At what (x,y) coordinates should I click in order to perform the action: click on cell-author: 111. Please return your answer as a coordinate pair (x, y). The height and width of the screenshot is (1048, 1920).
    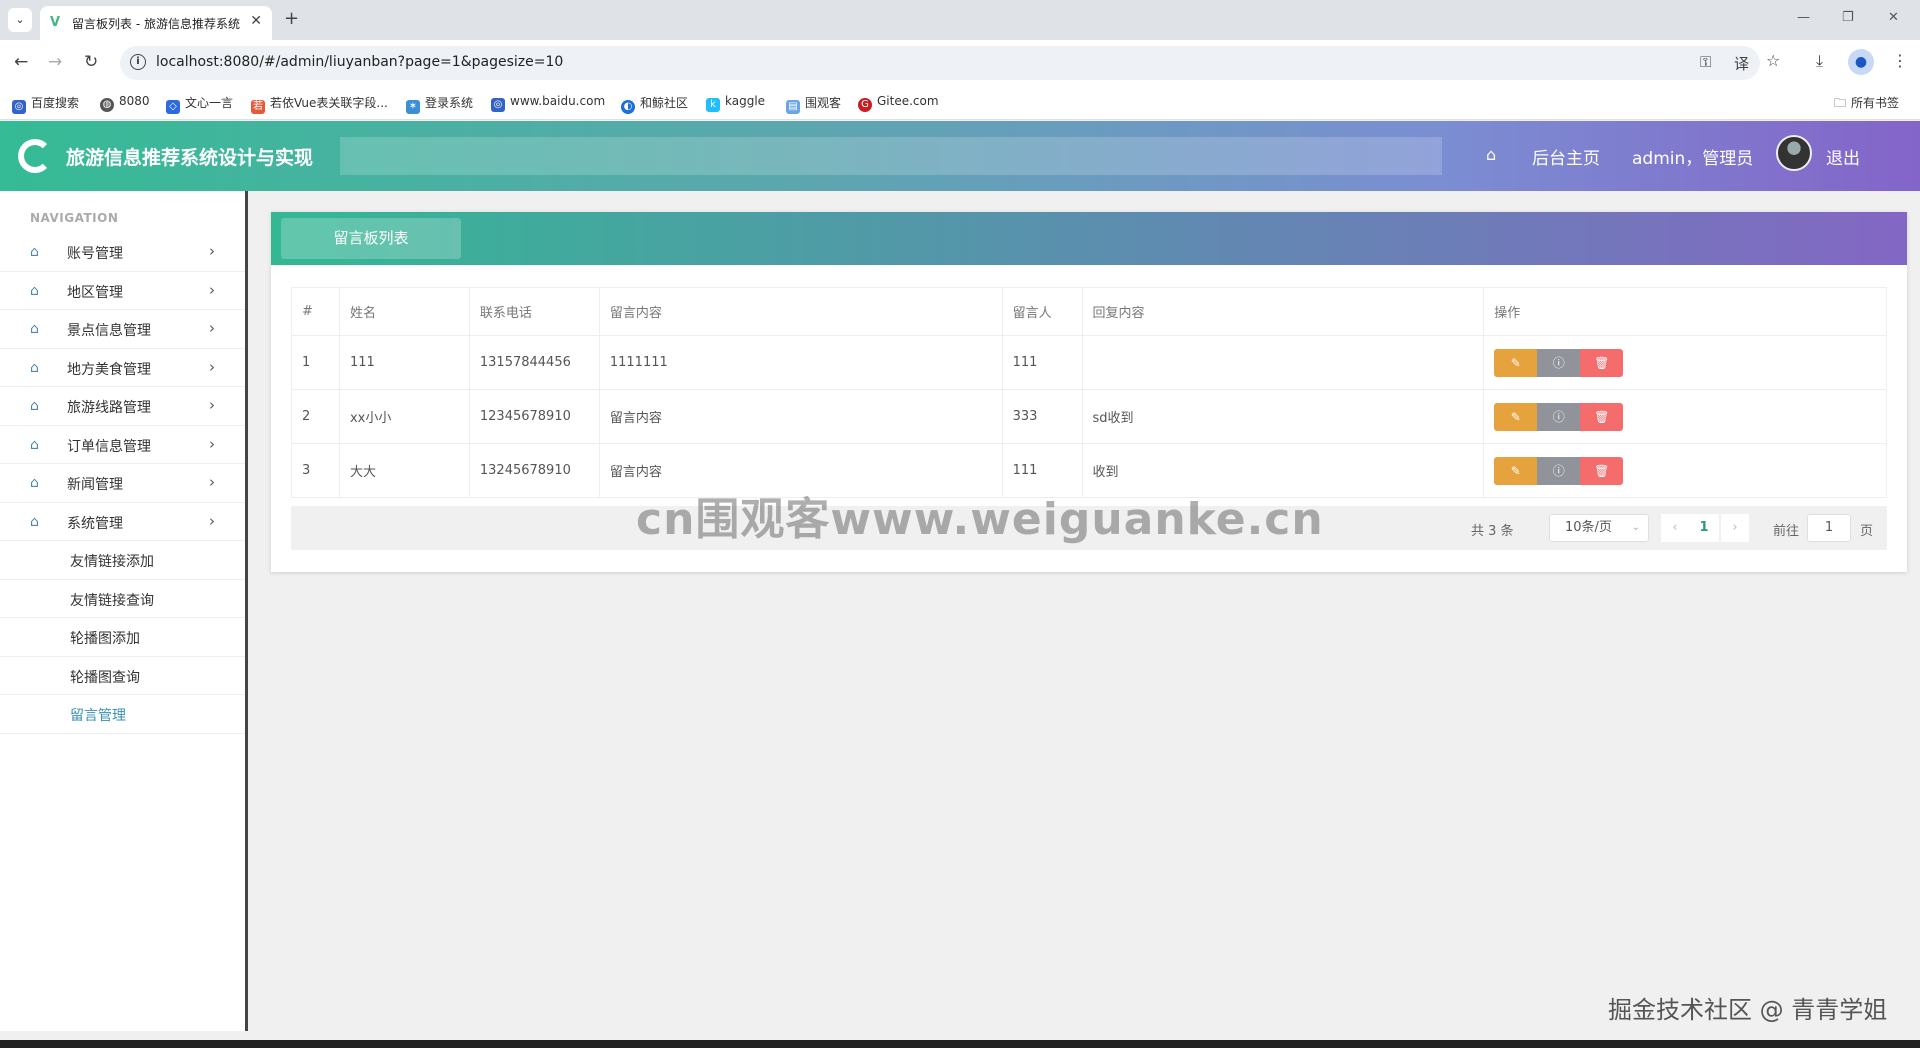
    Looking at the image, I should click on (1042, 362).